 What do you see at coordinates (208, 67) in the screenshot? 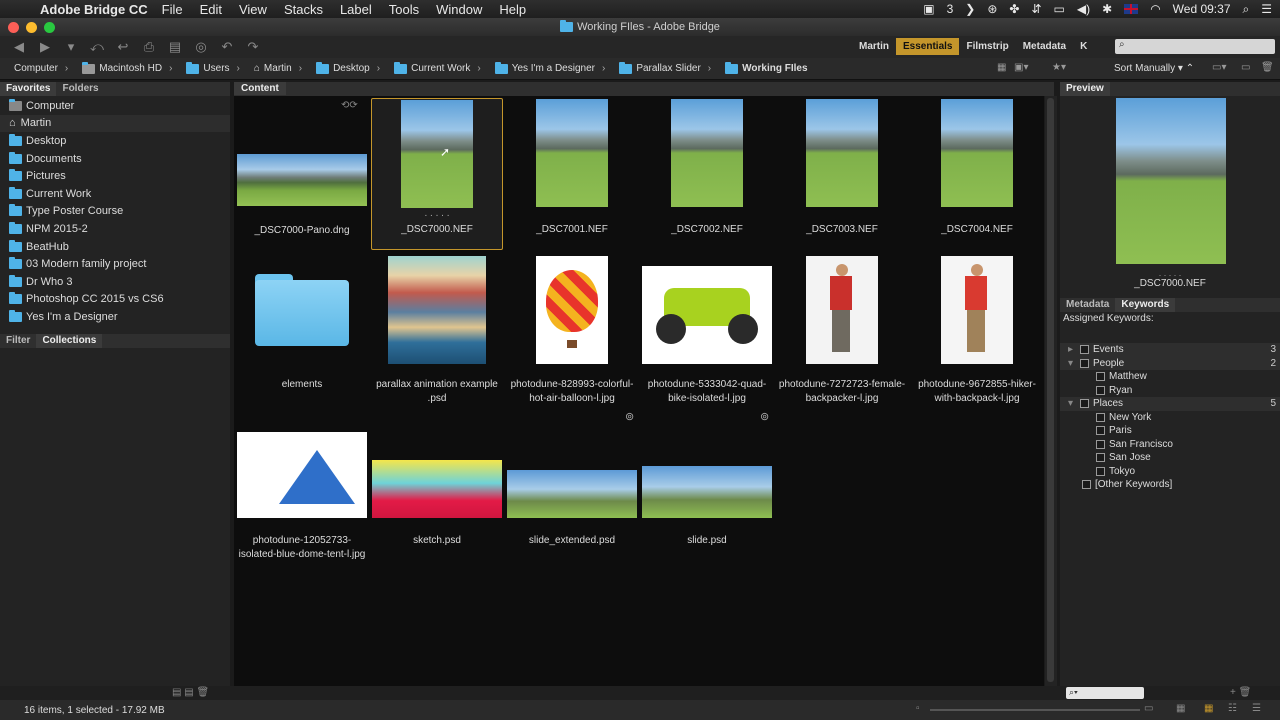
I see `crumb-users: Users` at bounding box center [208, 67].